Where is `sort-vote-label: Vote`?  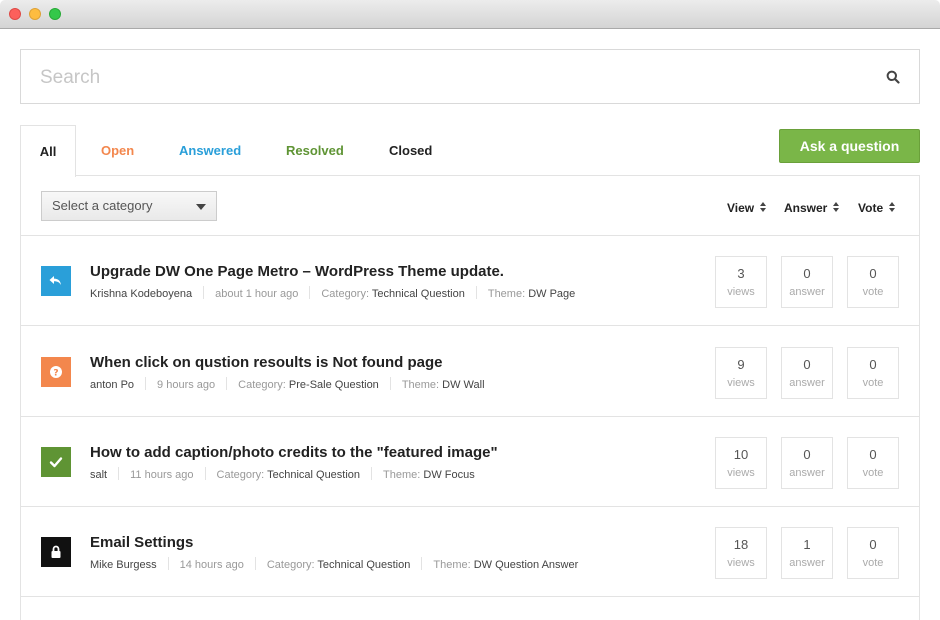
sort-vote-label: Vote is located at coordinates (871, 208).